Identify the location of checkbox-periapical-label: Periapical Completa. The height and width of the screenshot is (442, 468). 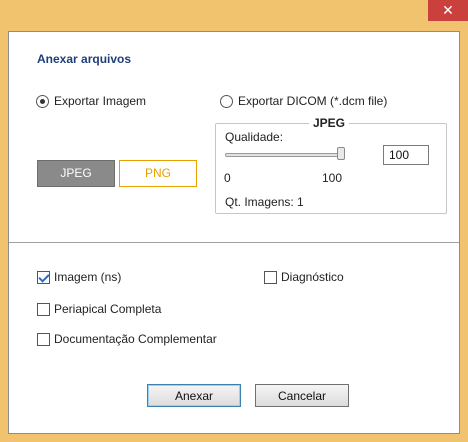
(108, 309).